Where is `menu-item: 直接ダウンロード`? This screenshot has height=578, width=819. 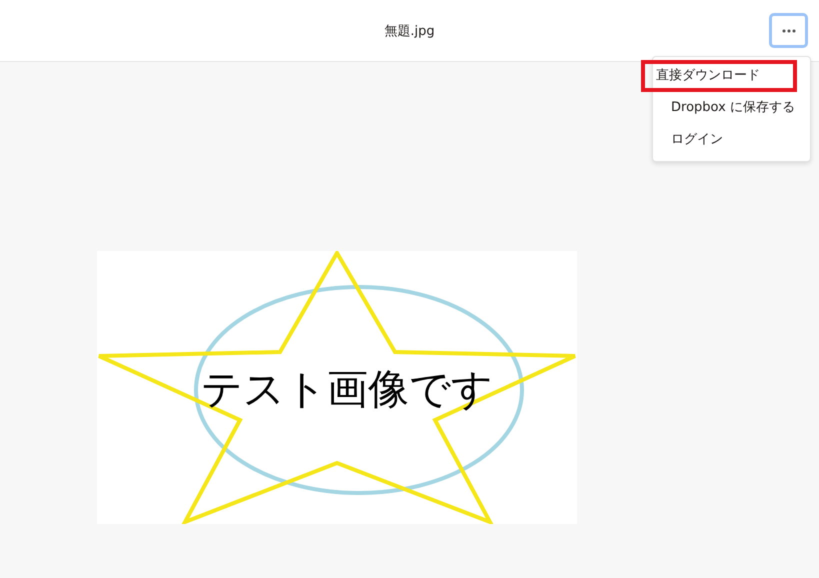
menu-item: 直接ダウンロード is located at coordinates (719, 76).